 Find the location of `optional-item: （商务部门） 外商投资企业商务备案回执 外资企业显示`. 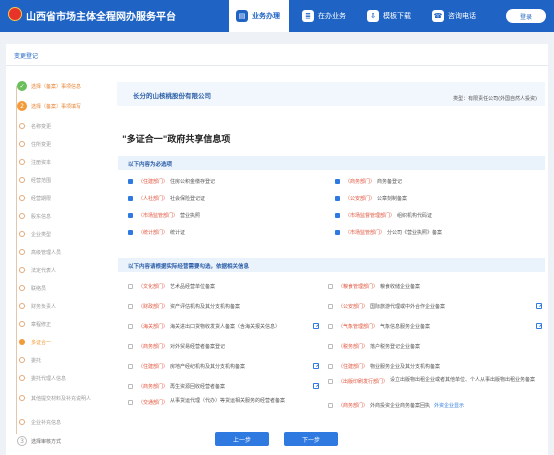

optional-item: （商务部门） 外商投资企业商务备案回执 外资企业显示 is located at coordinates (396, 405).